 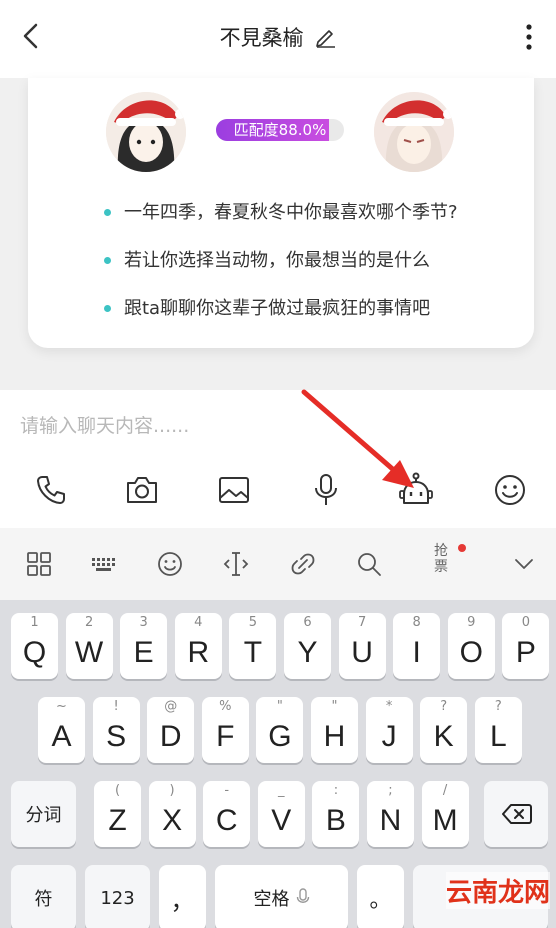 I want to click on match-score-text: 匹配度88.0%, so click(x=280, y=130).